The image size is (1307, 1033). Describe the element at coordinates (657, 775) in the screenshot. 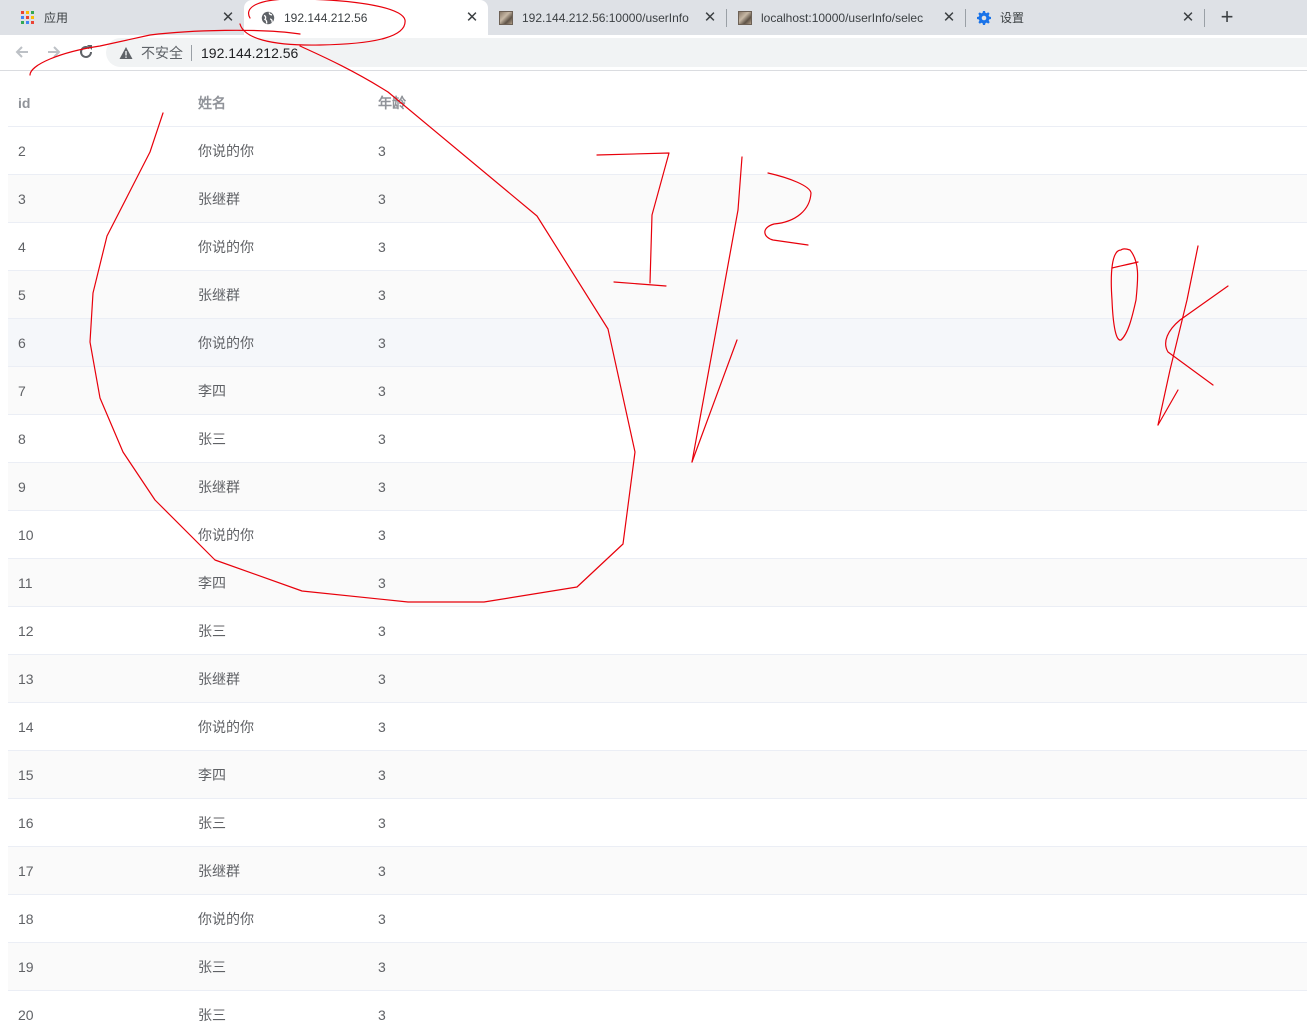

I see `table-row: 15 李四 3` at that location.